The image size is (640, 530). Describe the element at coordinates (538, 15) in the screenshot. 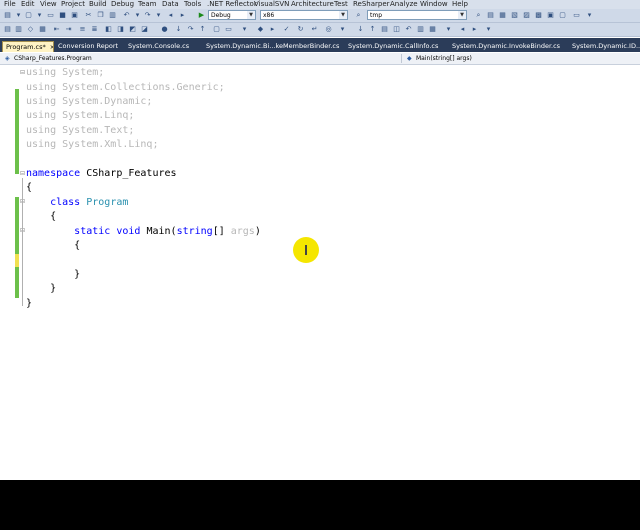

I see `start-page-icon: ▩` at that location.